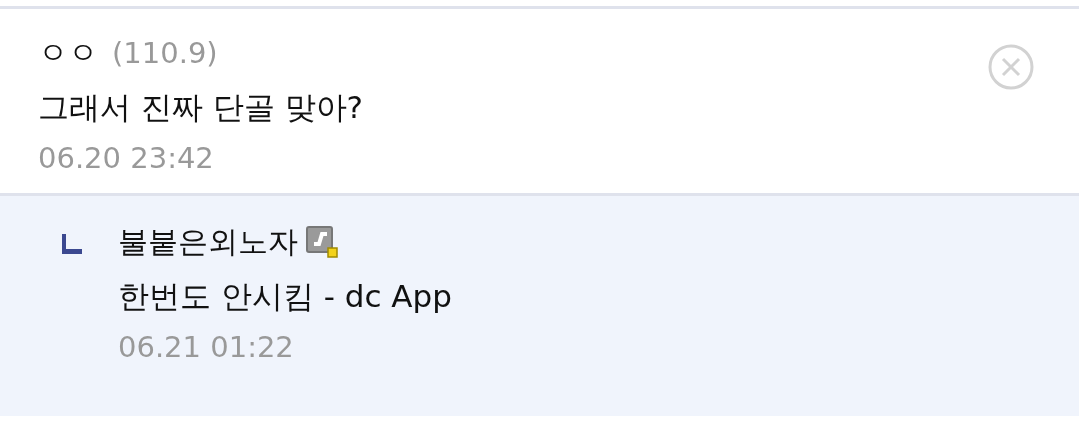 This screenshot has width=1079, height=433. What do you see at coordinates (68, 52) in the screenshot?
I see `nickname: ㅇㅇ` at bounding box center [68, 52].